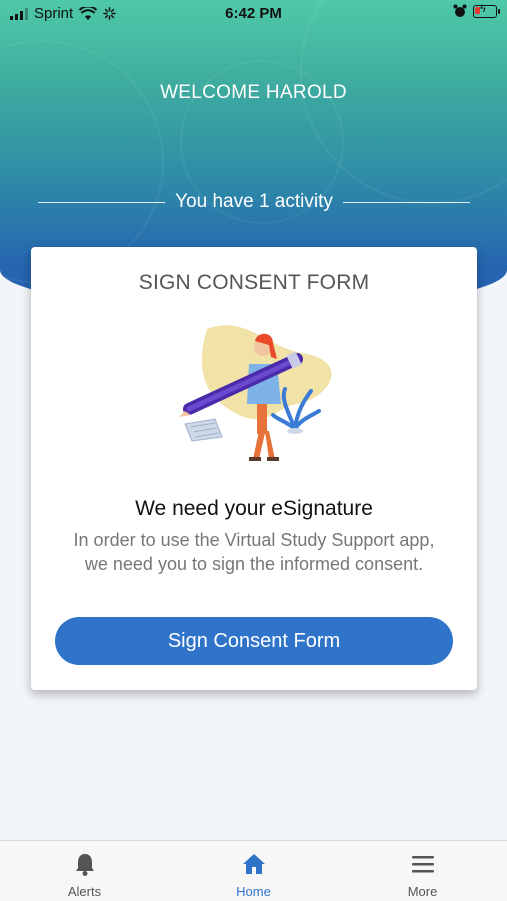 Image resolution: width=507 pixels, height=901 pixels. I want to click on activity-summary-label: You have 1 activity, so click(254, 201).